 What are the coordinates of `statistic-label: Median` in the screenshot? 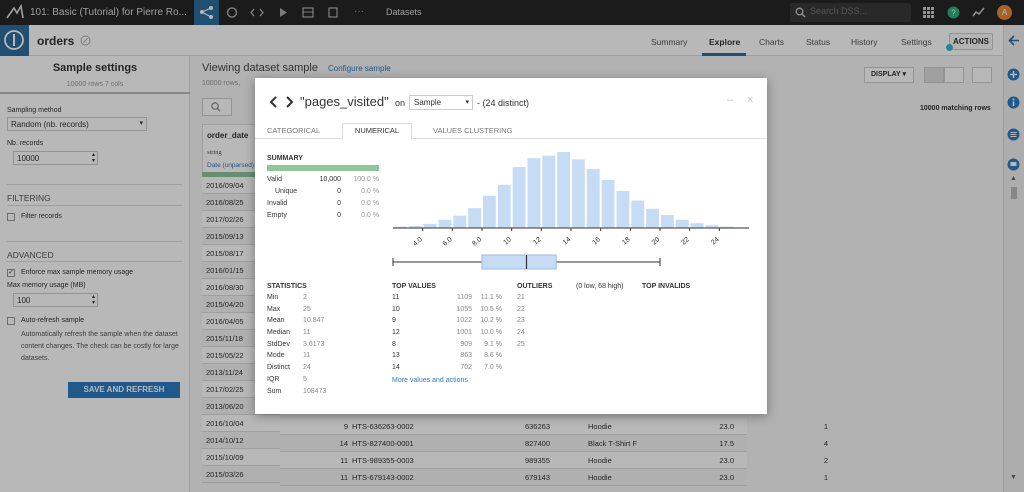 It's located at (278, 333).